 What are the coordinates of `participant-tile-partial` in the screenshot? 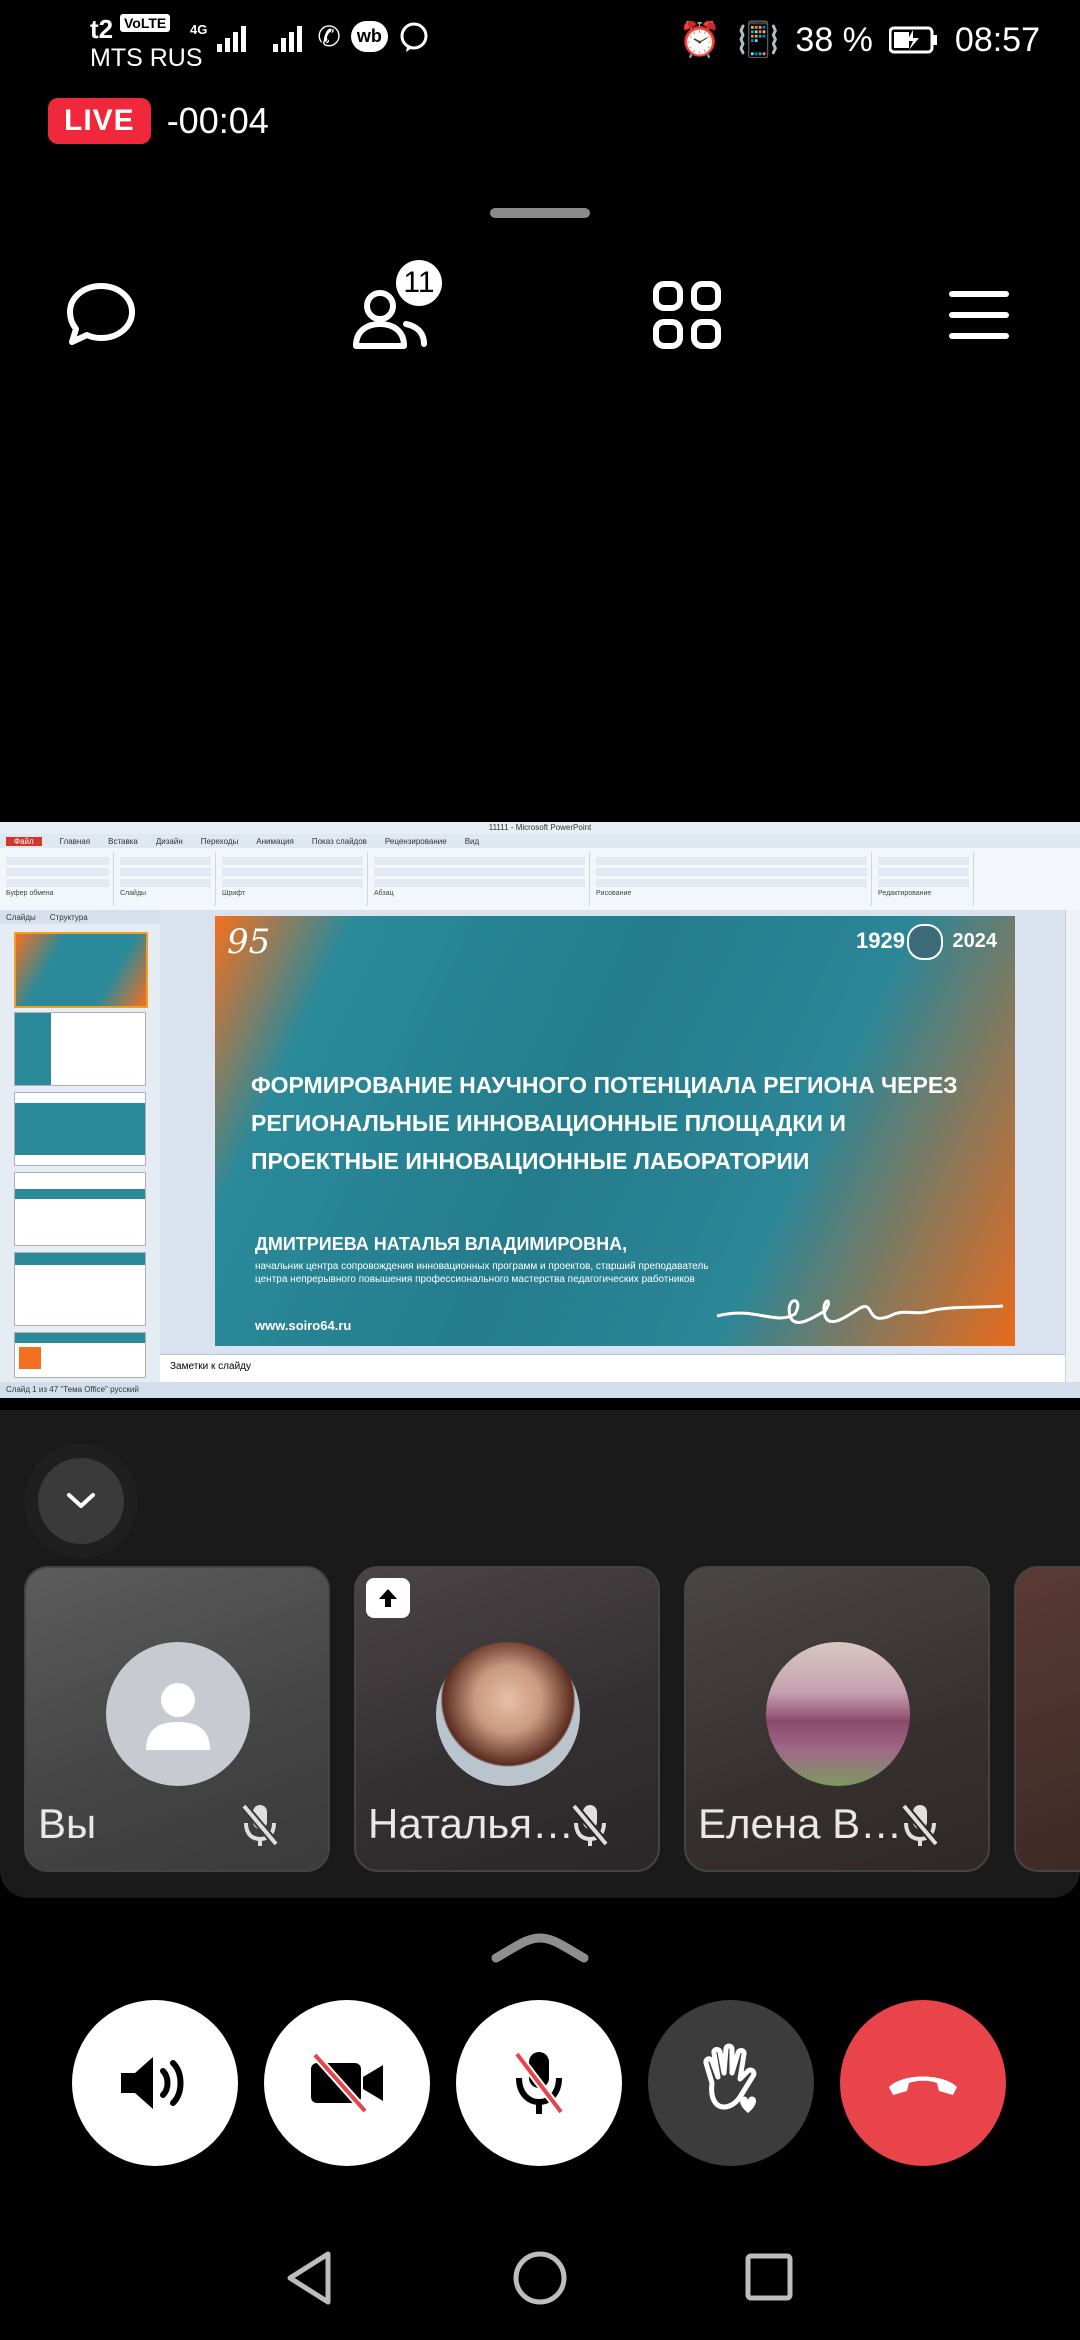 It's located at (1047, 1719).